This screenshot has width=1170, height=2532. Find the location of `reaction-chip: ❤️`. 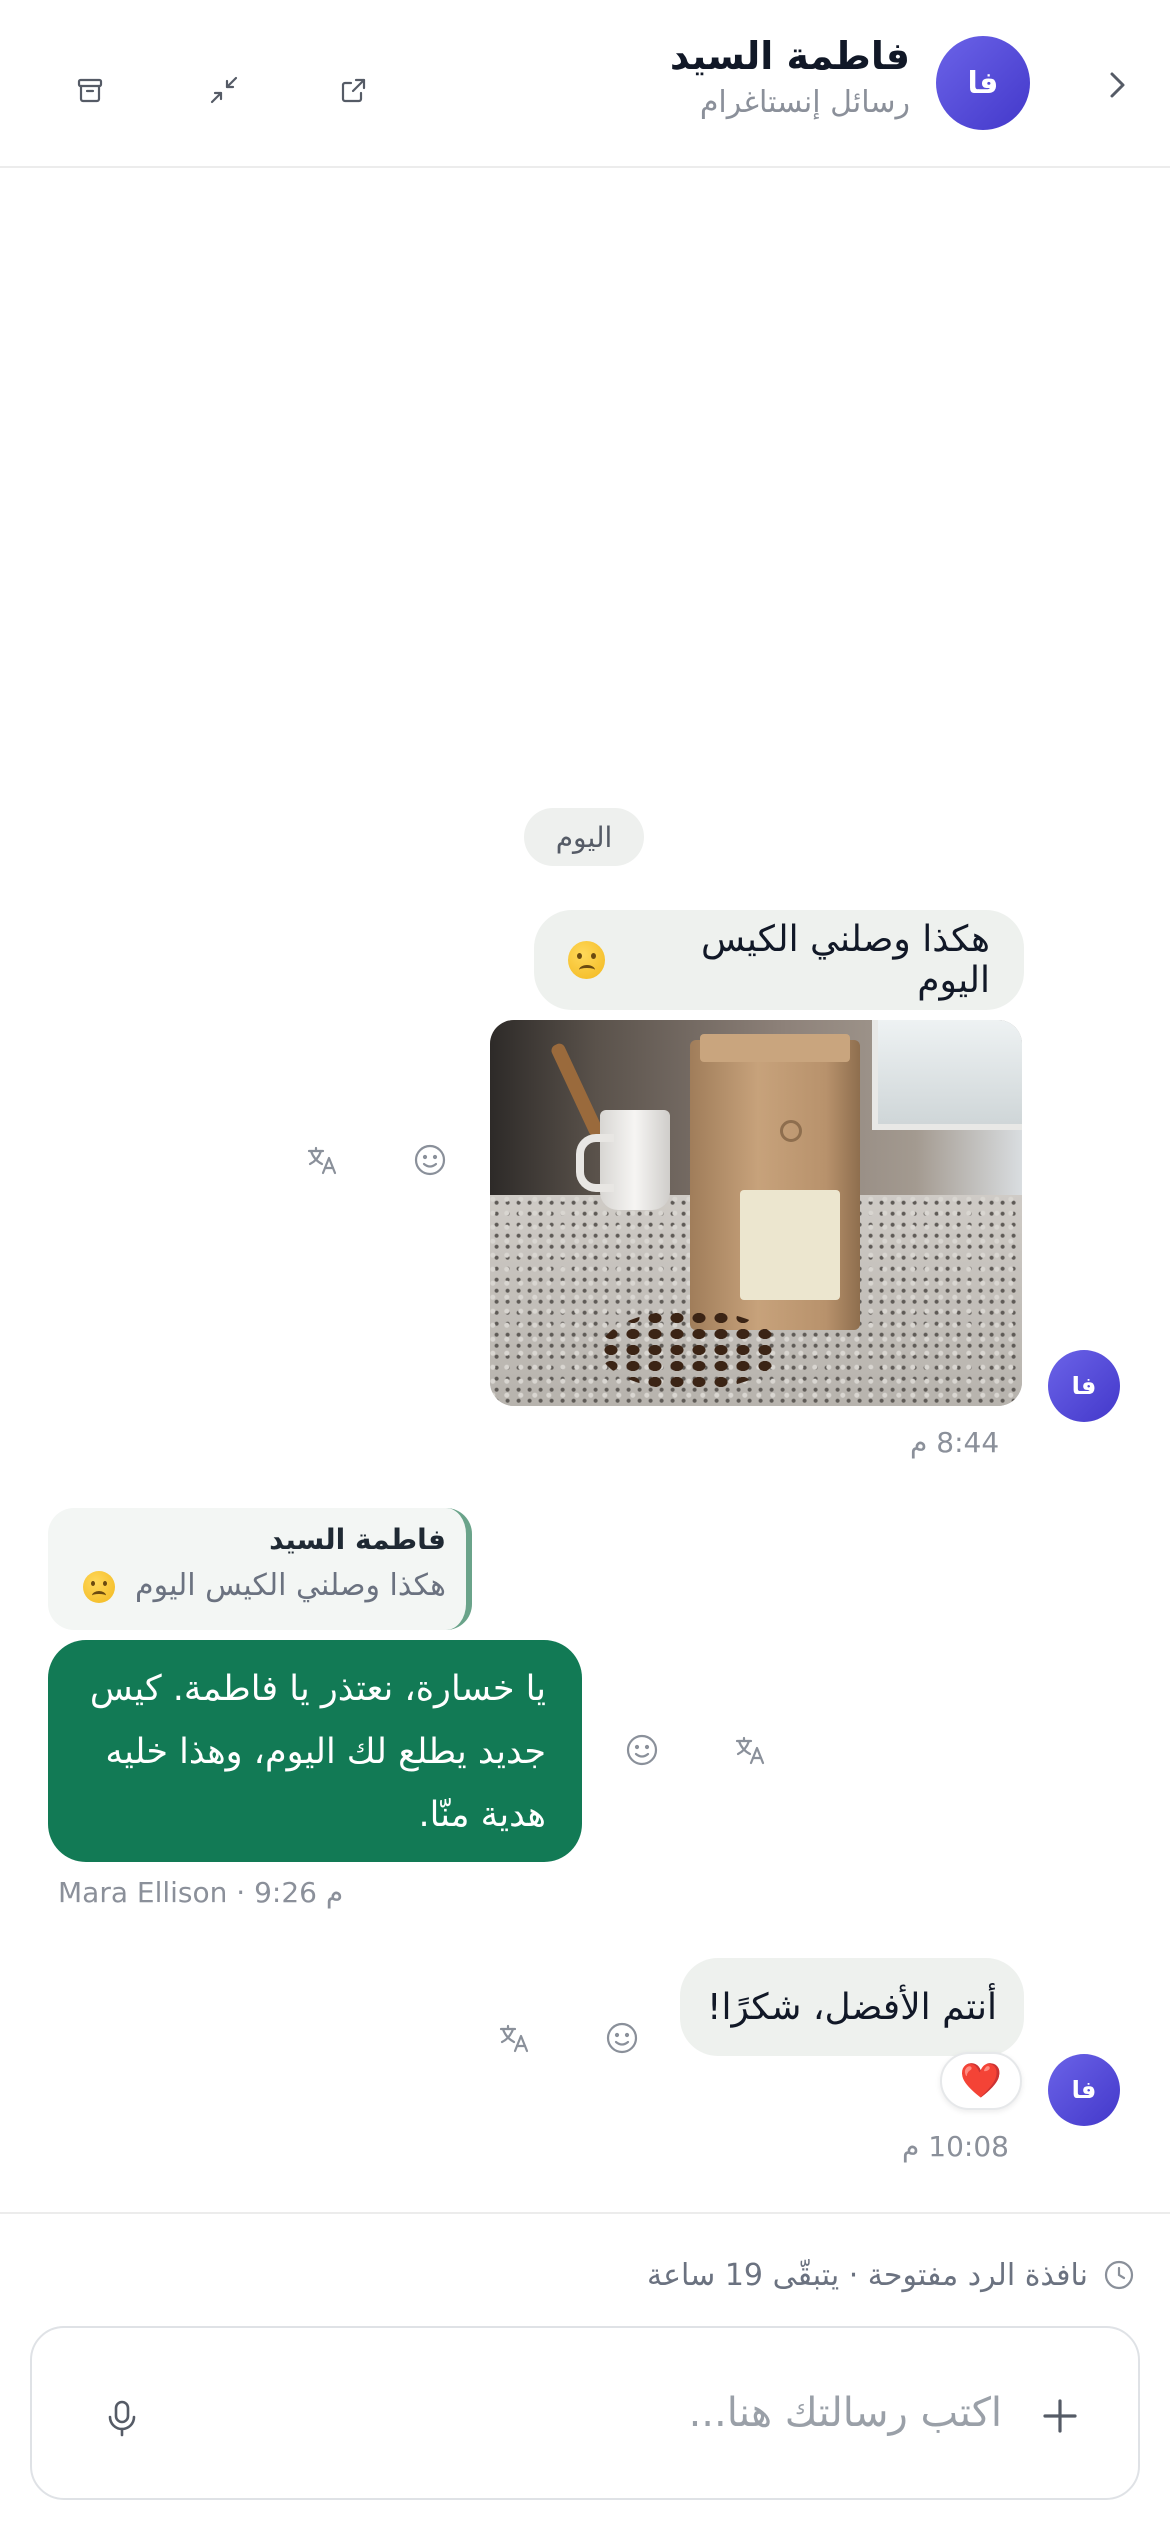

reaction-chip: ❤️ is located at coordinates (981, 2081).